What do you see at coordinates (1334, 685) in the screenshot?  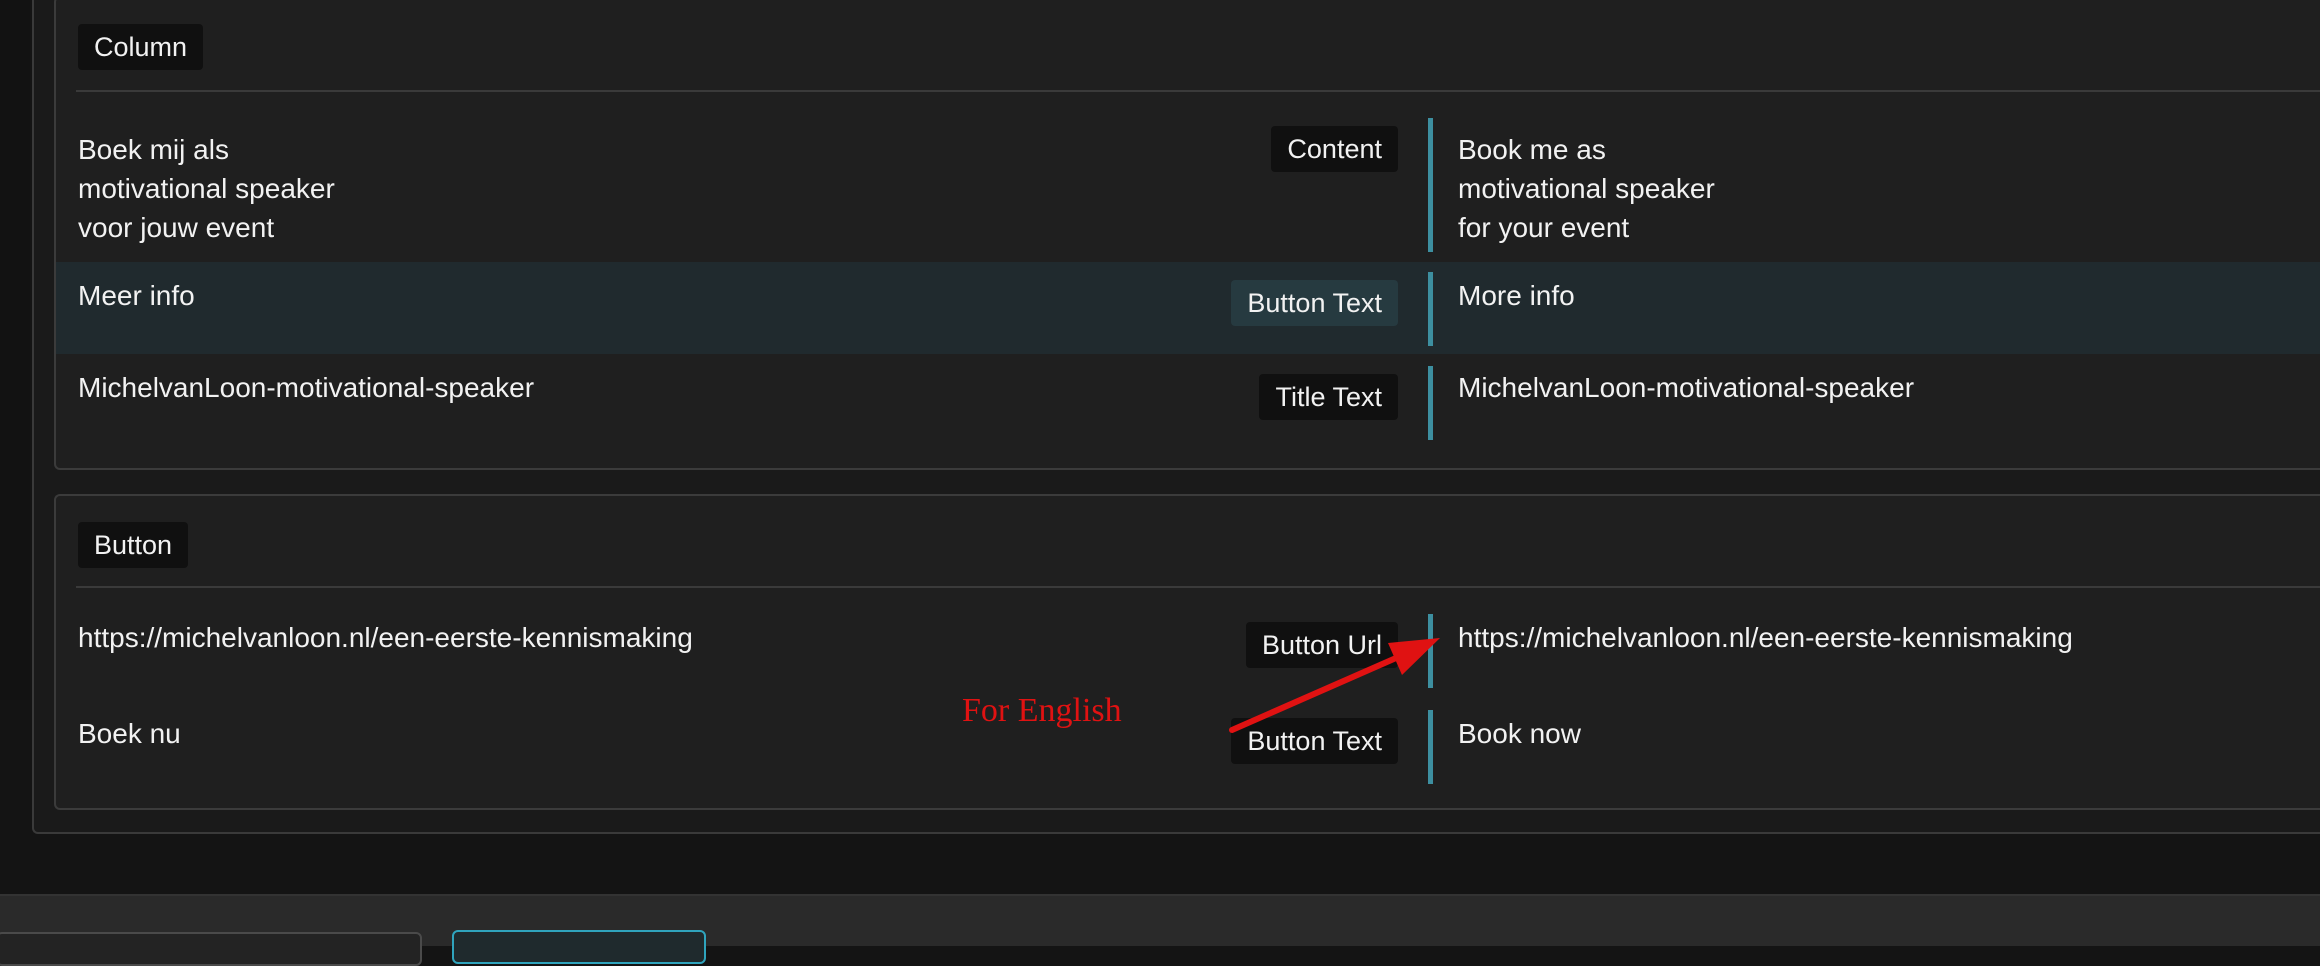 I see `annotation-arrow-icon` at bounding box center [1334, 685].